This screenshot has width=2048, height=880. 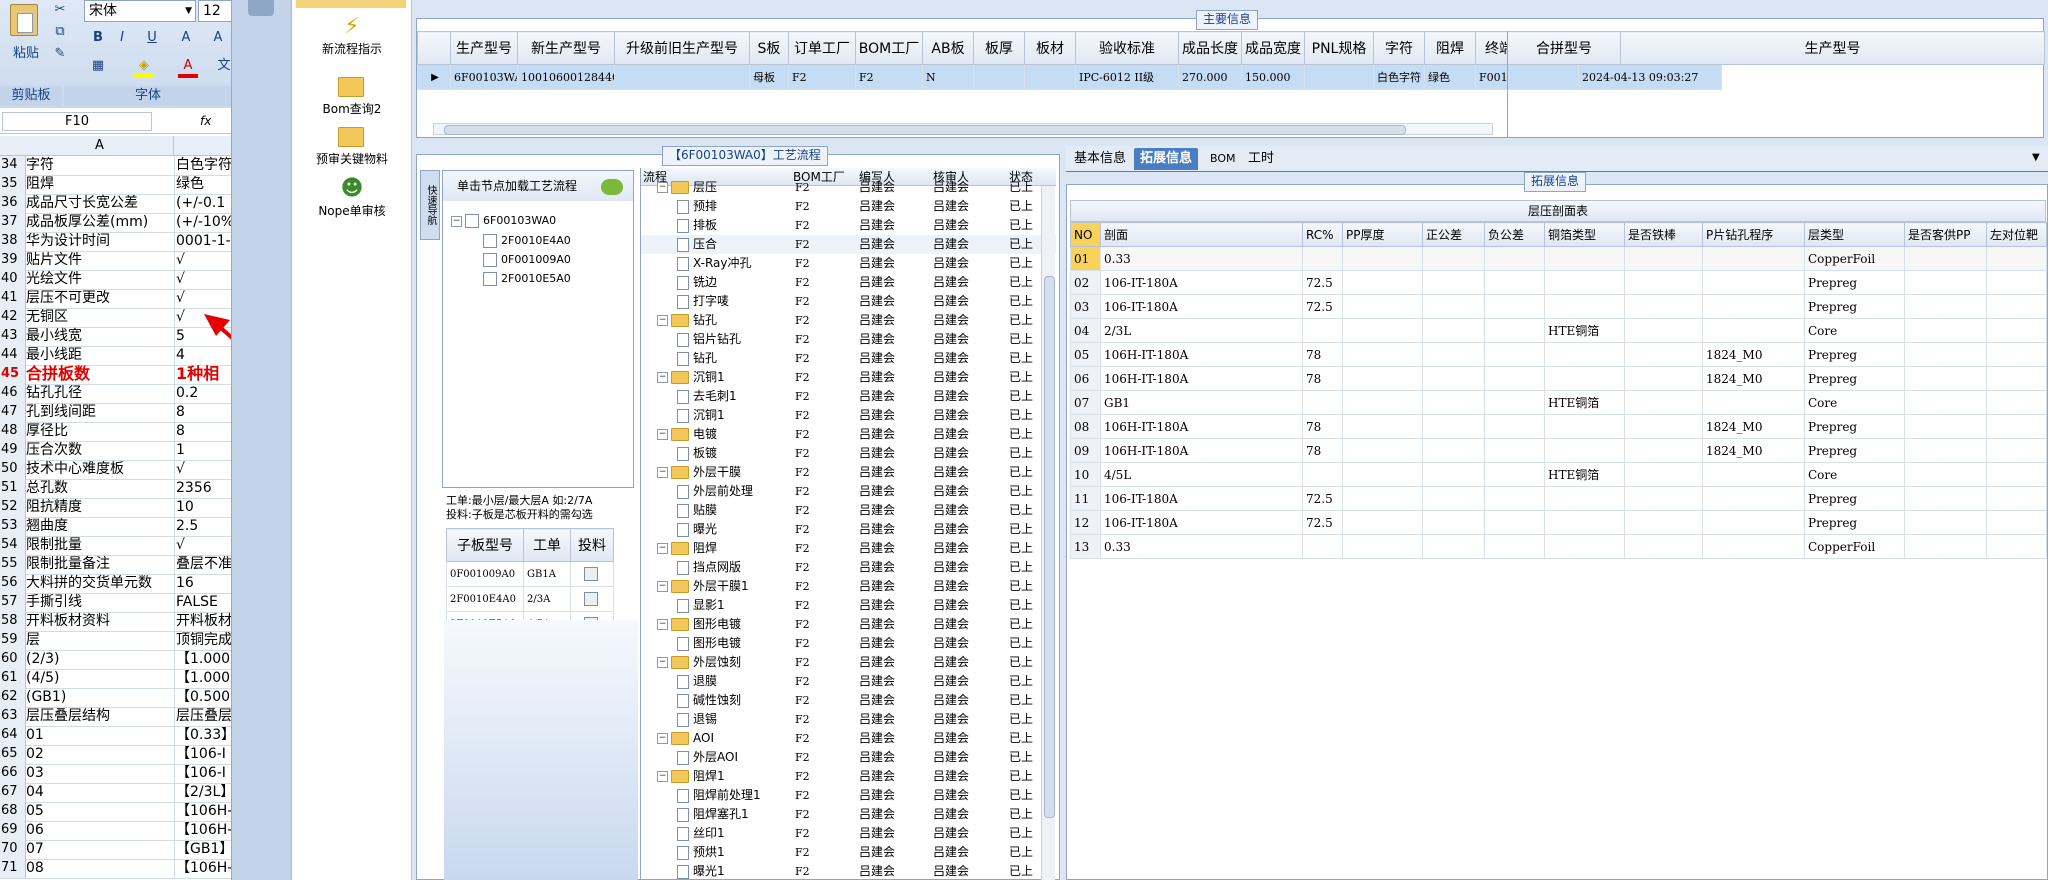 What do you see at coordinates (100, 184) in the screenshot?
I see `cell-a: 阻焊` at bounding box center [100, 184].